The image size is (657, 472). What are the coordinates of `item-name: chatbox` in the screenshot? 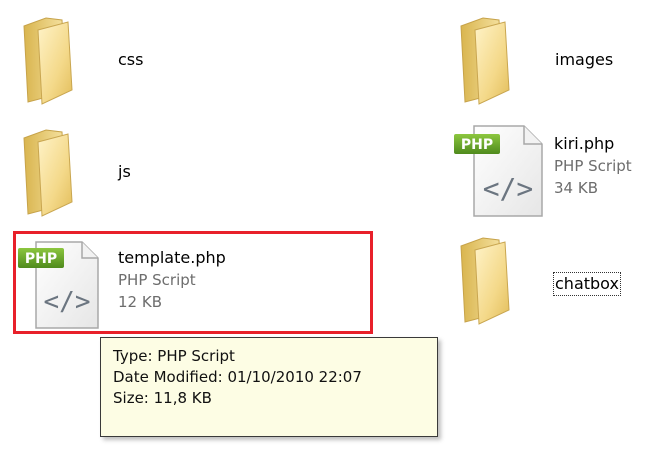 It's located at (587, 284).